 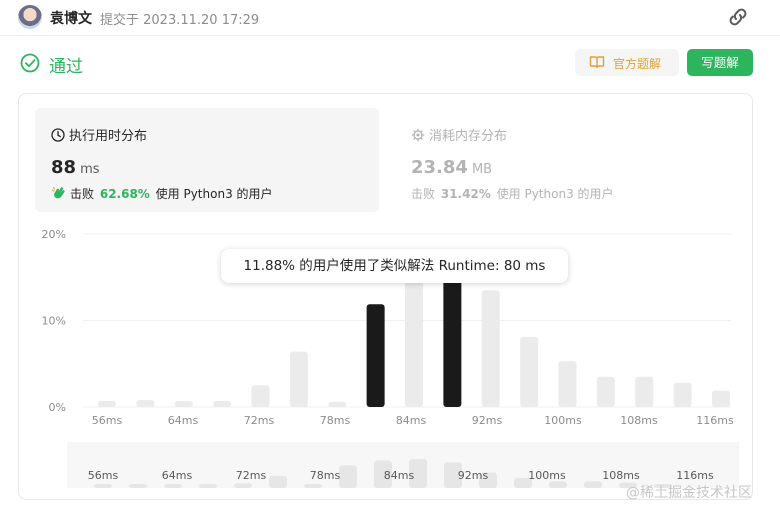 I want to click on runtime-title: 执行用时分布, so click(x=99, y=134).